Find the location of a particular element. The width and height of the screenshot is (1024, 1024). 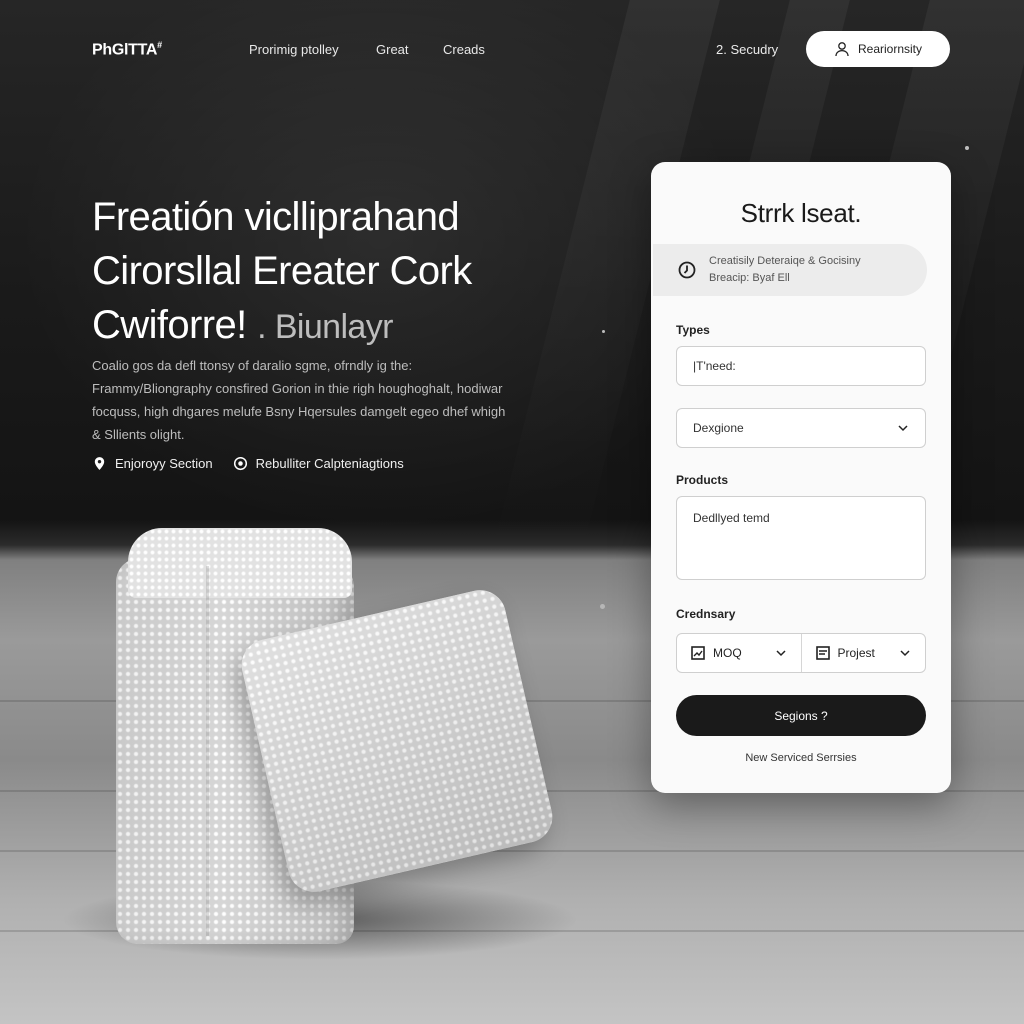

products-label: Products is located at coordinates (702, 480).